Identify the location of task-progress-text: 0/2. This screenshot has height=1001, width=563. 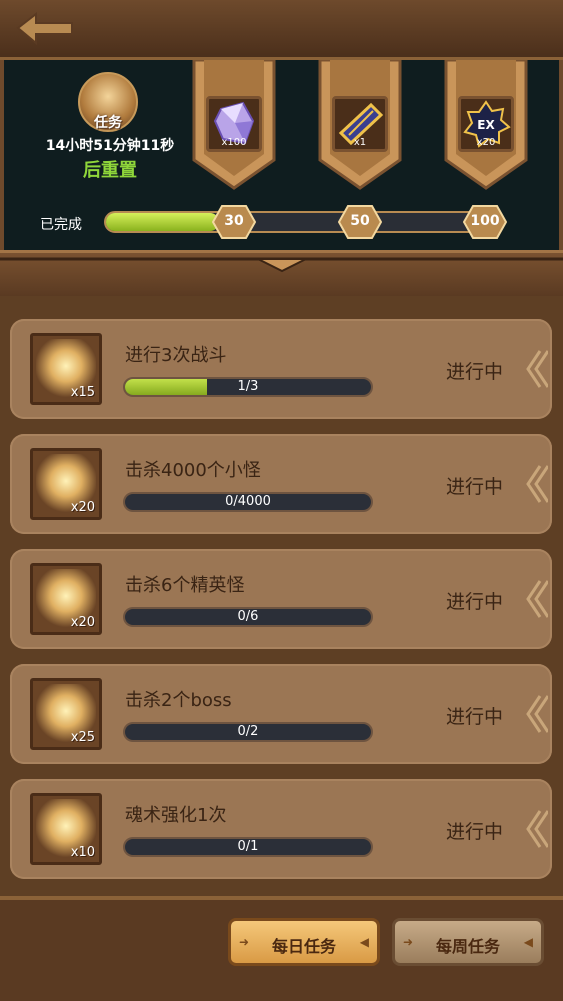
(248, 731).